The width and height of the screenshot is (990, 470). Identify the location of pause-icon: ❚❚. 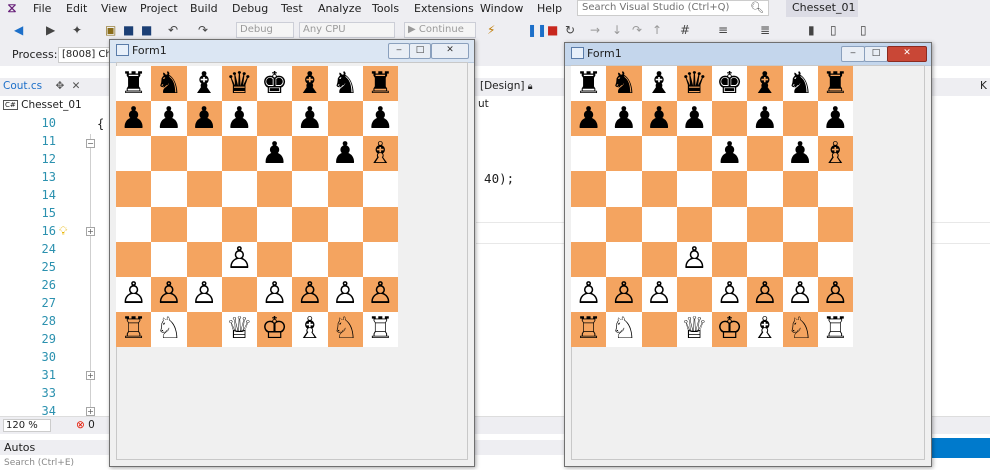
(537, 30).